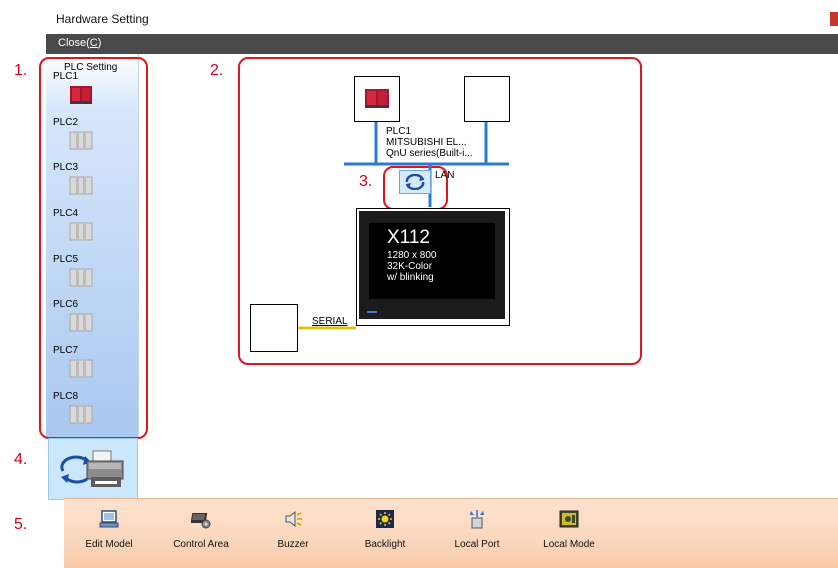 The height and width of the screenshot is (568, 838). I want to click on lan-settings-button, so click(415, 182).